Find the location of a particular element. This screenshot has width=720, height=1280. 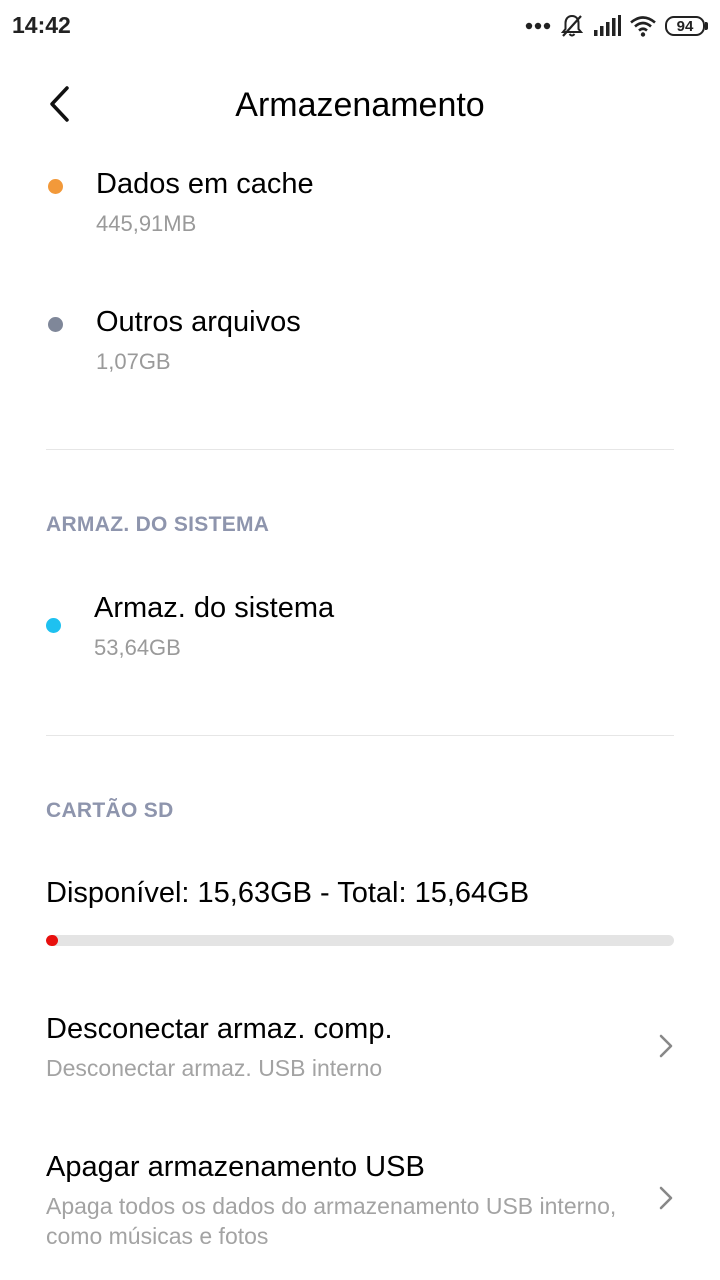

more-dots-icon is located at coordinates (538, 26).